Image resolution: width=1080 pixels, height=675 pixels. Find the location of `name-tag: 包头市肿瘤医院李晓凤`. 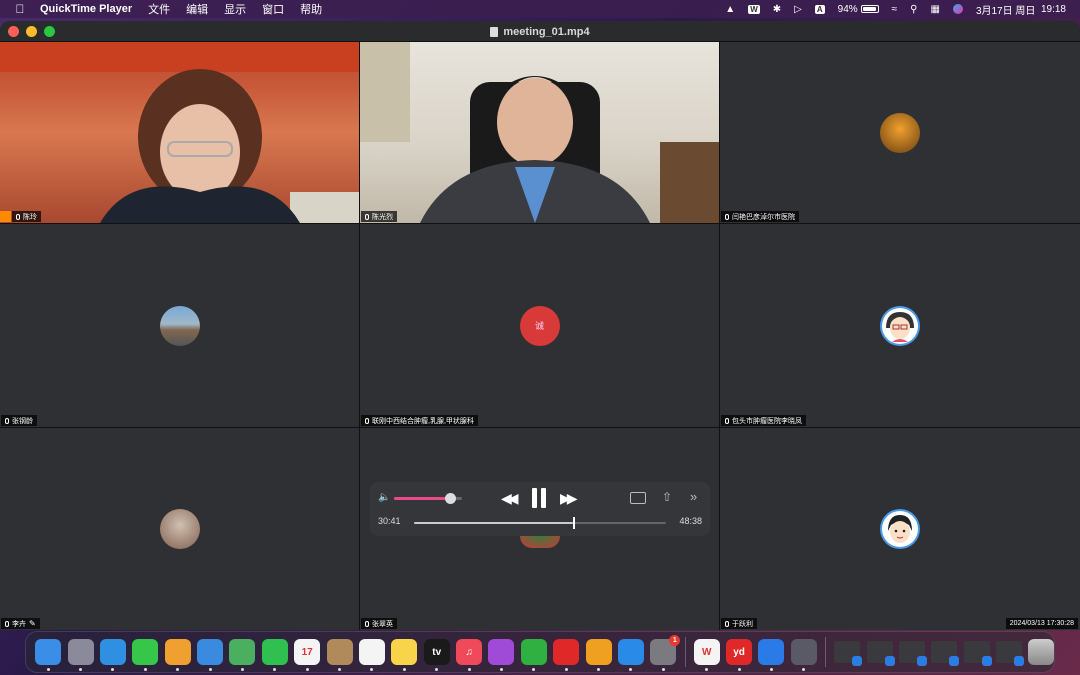

name-tag: 包头市肿瘤医院李晓凤 is located at coordinates (763, 420).